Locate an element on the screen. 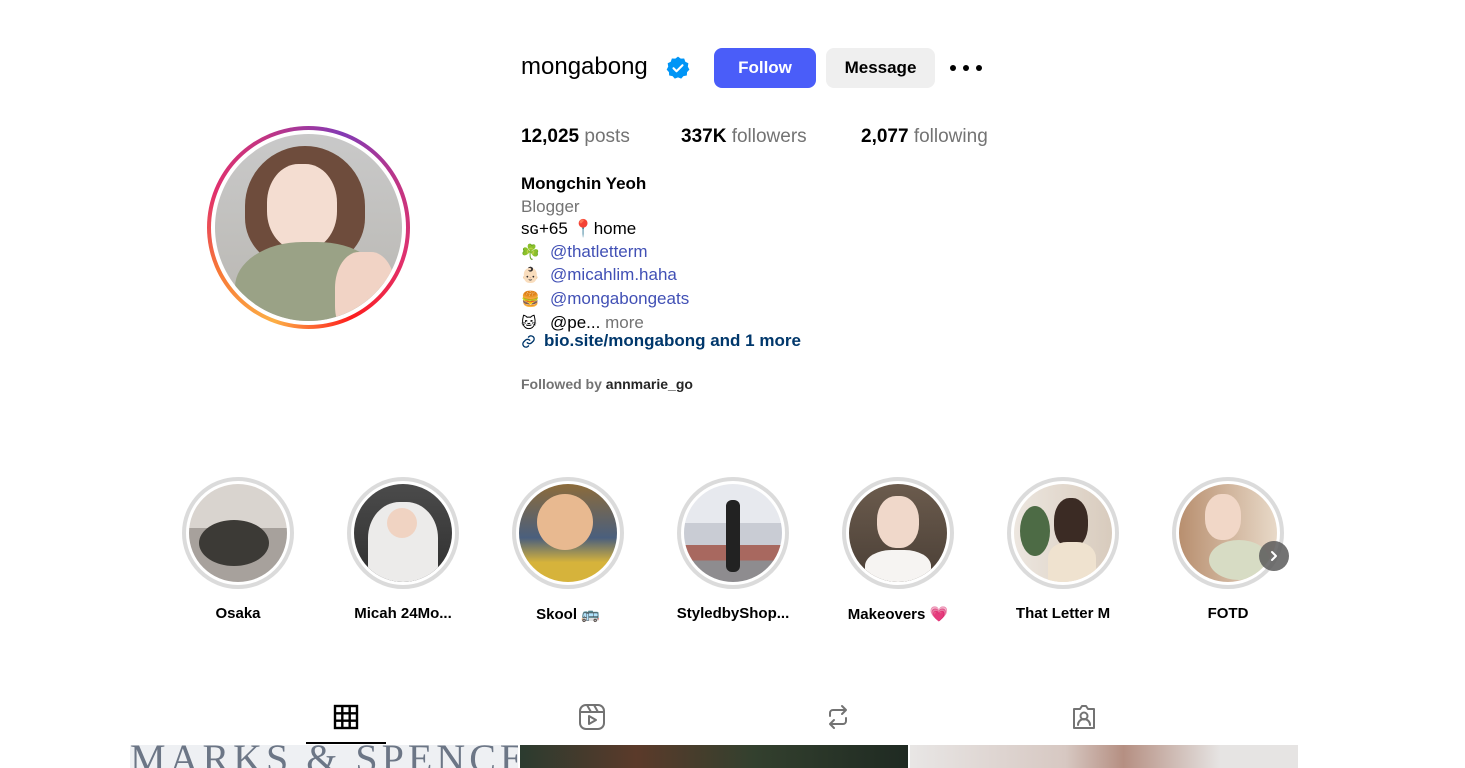  followers-link: 337K followers is located at coordinates (744, 137).